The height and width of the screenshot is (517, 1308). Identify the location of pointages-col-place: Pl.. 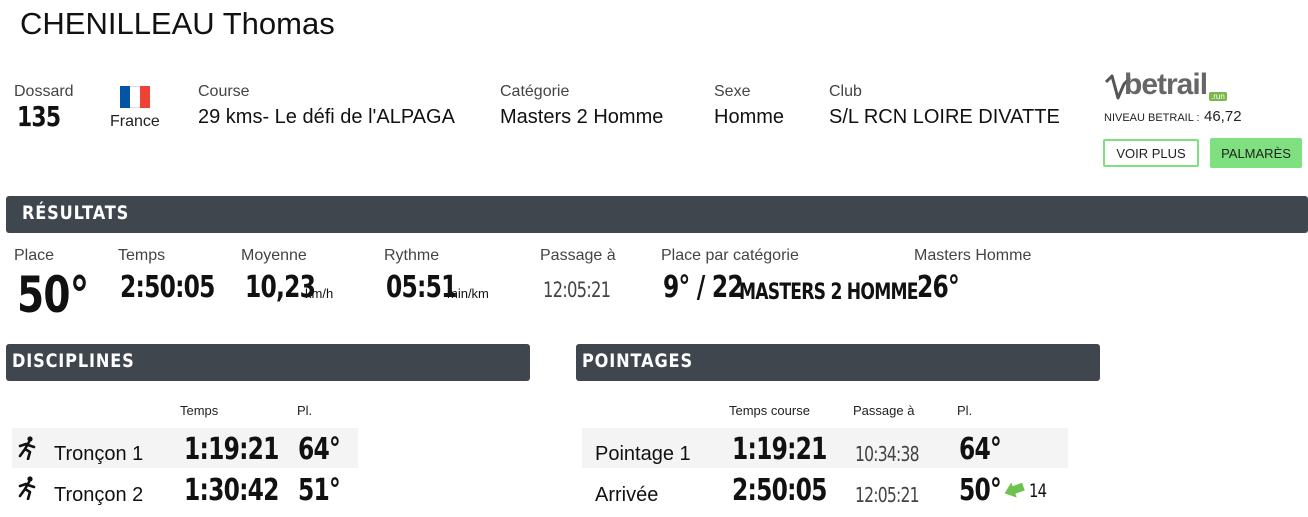
(965, 410).